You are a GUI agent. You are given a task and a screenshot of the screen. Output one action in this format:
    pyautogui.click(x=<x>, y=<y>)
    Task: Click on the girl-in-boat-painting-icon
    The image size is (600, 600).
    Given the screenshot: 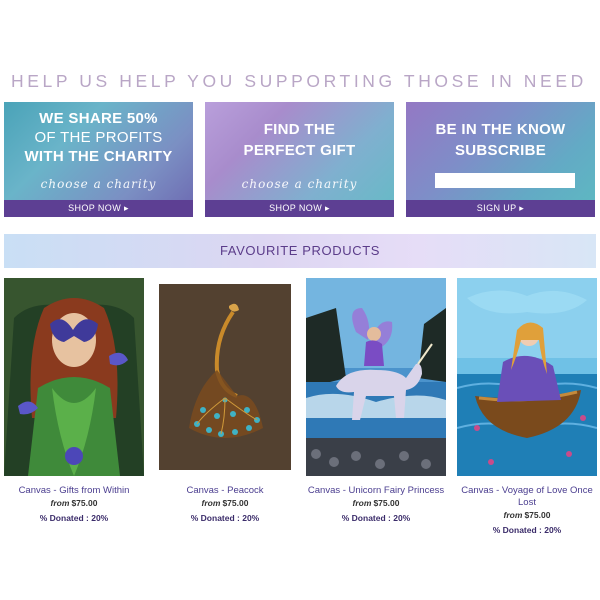 What is the action you would take?
    pyautogui.click(x=527, y=377)
    